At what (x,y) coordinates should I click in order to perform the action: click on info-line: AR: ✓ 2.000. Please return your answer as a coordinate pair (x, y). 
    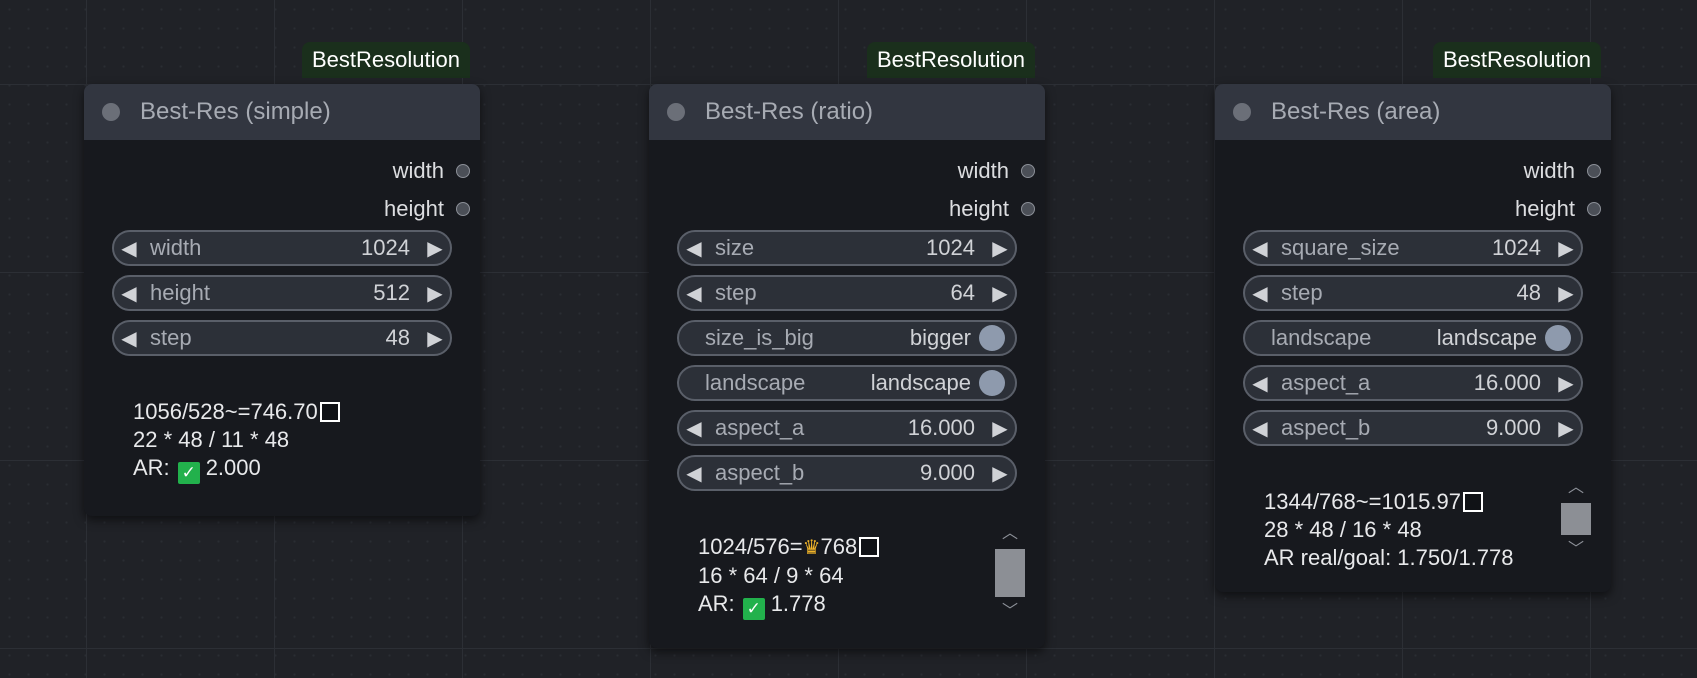
    Looking at the image, I should click on (197, 469).